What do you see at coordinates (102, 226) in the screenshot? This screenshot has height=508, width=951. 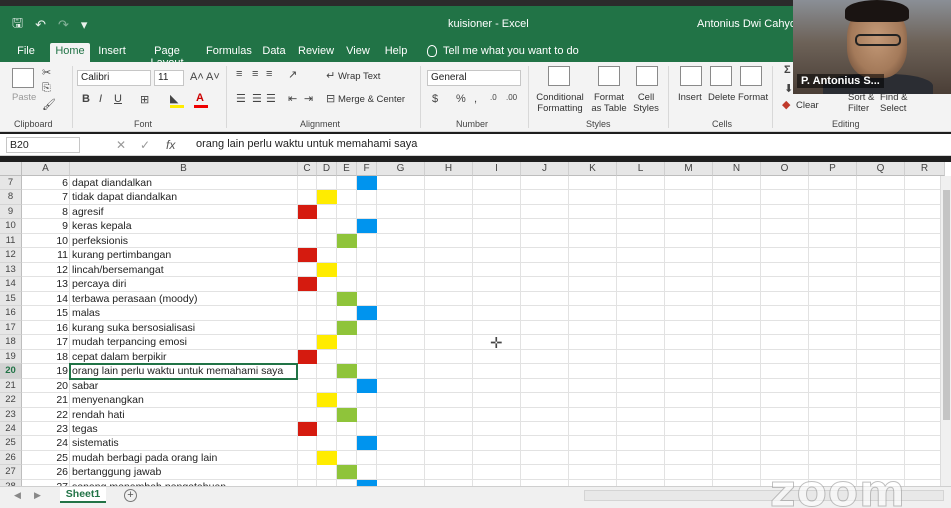 I see `cell-text: keras kepala` at bounding box center [102, 226].